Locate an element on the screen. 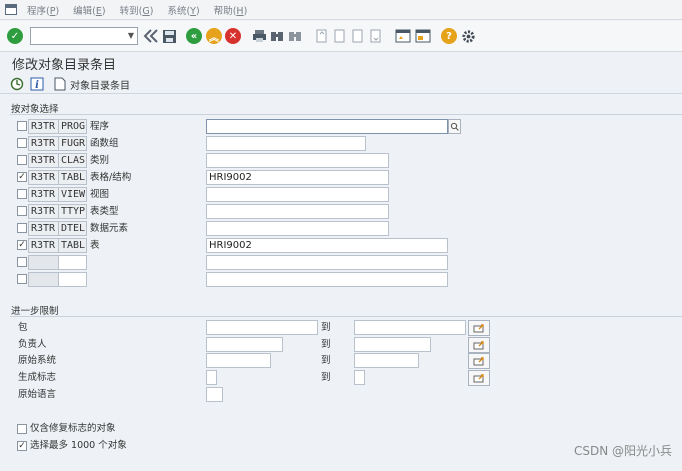 Image resolution: width=682 pixels, height=471 pixels. first-page-icon is located at coordinates (321, 36).